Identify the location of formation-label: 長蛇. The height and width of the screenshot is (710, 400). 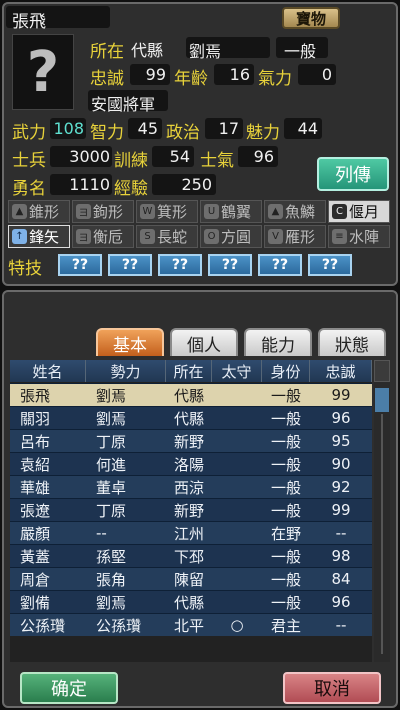
(172, 237).